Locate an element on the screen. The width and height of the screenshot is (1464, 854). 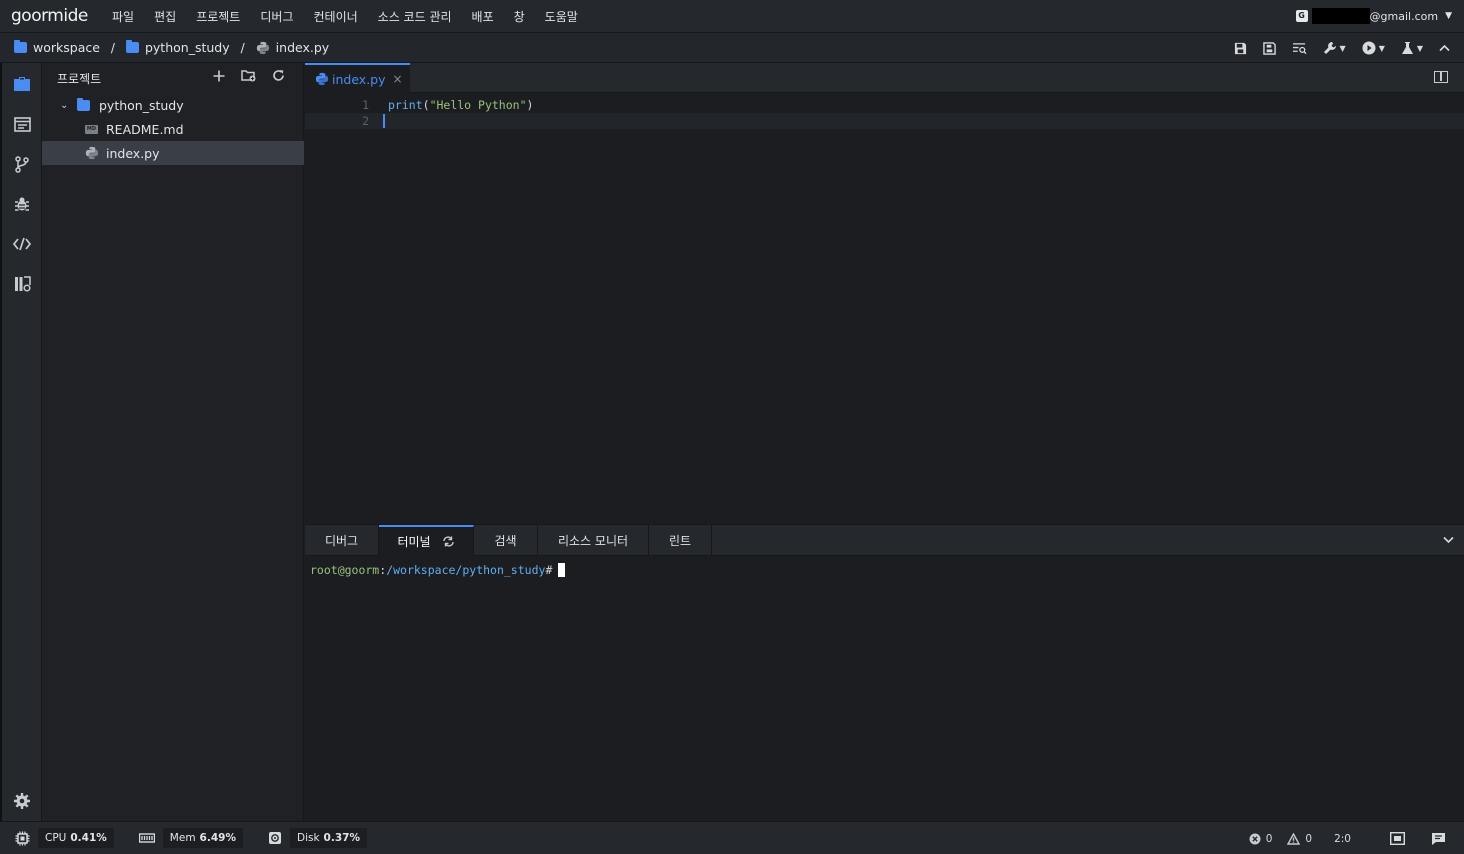
google-icon: G is located at coordinates (1301, 16).